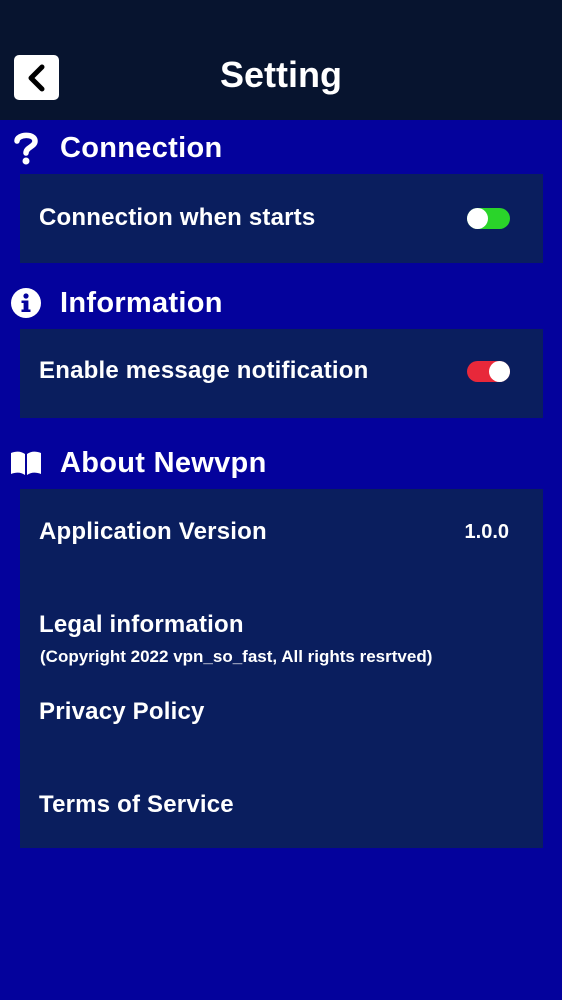 The height and width of the screenshot is (1000, 562). I want to click on privacy-policy-label: Privacy Policy, so click(122, 711).